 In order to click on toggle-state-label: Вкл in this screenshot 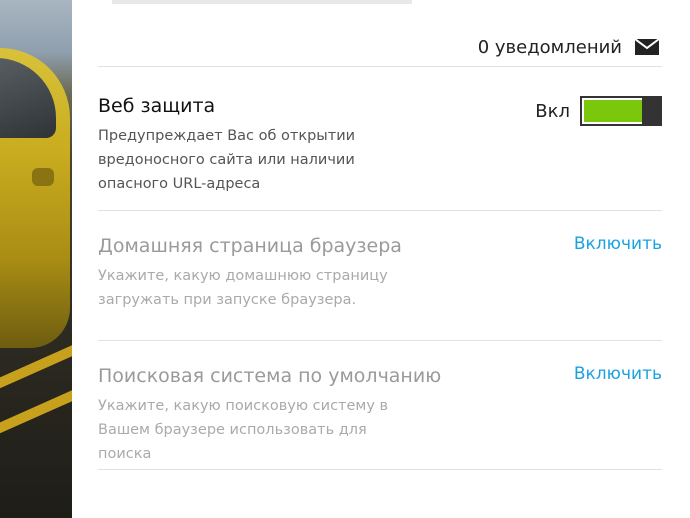, I will do `click(552, 111)`.